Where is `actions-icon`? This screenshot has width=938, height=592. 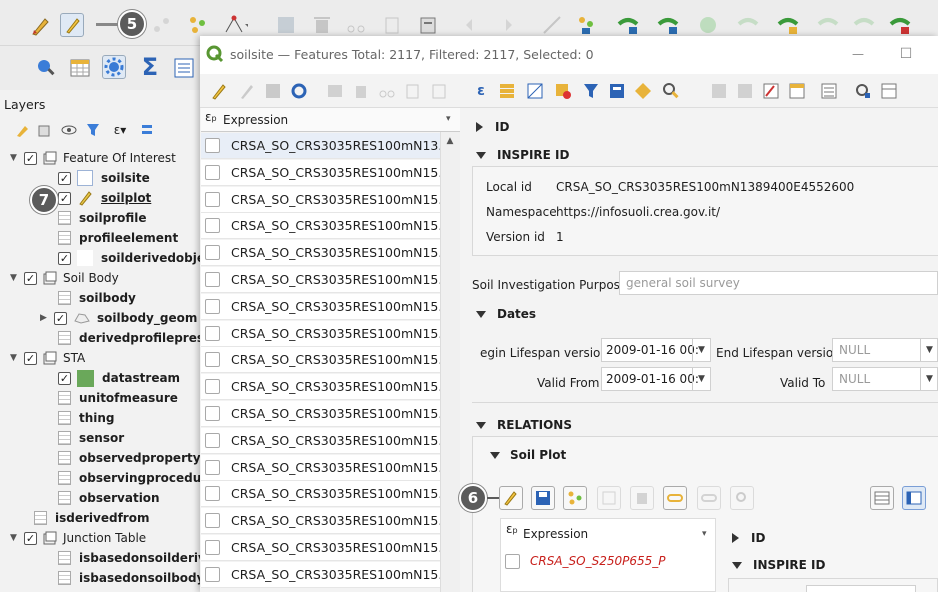 actions-icon is located at coordinates (829, 91).